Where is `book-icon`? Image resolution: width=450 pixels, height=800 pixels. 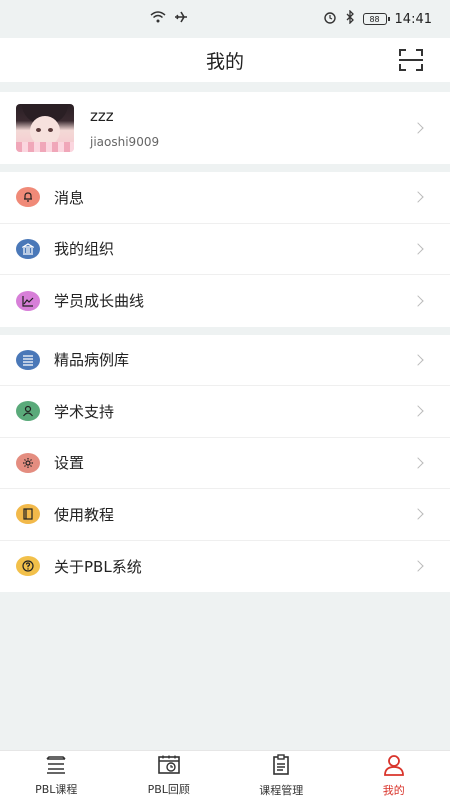
book-icon is located at coordinates (28, 514).